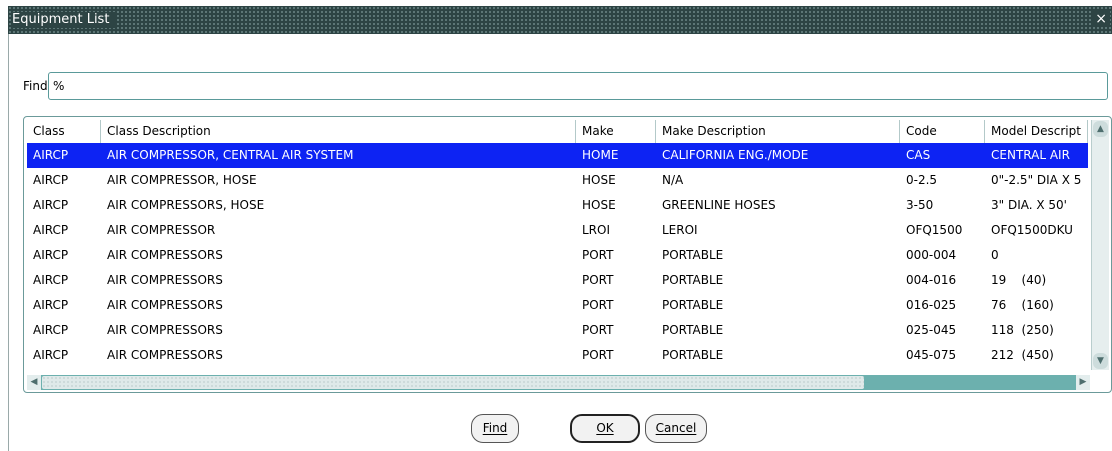 The image size is (1112, 451). What do you see at coordinates (735, 155) in the screenshot?
I see `cell-make-description: CALIFORNIA ENG./MODE` at bounding box center [735, 155].